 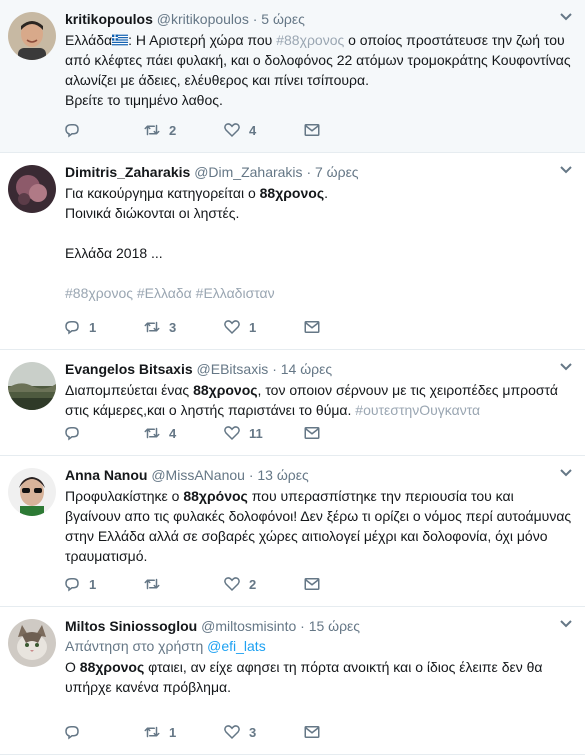 I want to click on tweet-text-part: Ελλάδα, so click(x=89, y=40).